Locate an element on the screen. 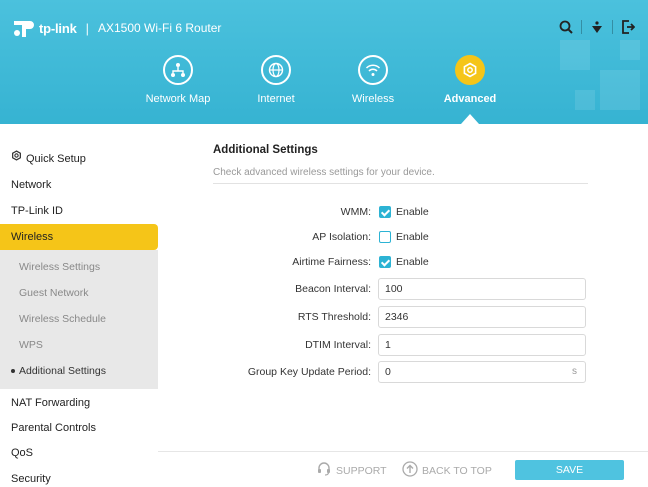 This screenshot has height=487, width=648. save-button: SAVE is located at coordinates (569, 470).